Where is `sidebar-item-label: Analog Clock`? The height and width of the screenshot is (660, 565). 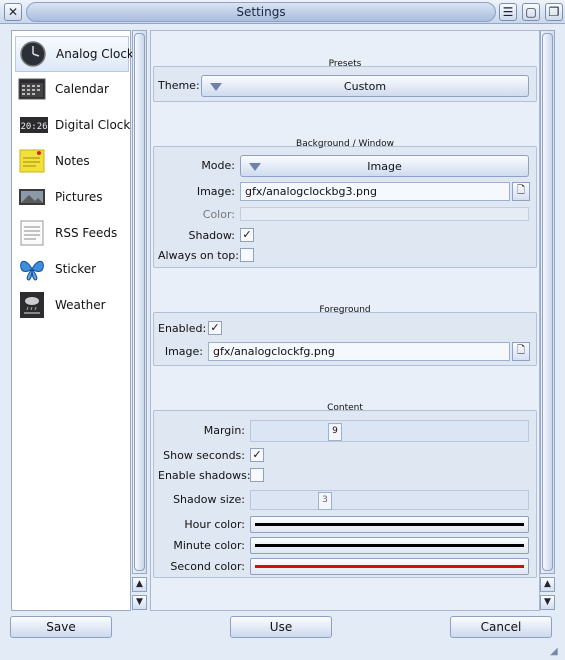 sidebar-item-label: Analog Clock is located at coordinates (95, 54).